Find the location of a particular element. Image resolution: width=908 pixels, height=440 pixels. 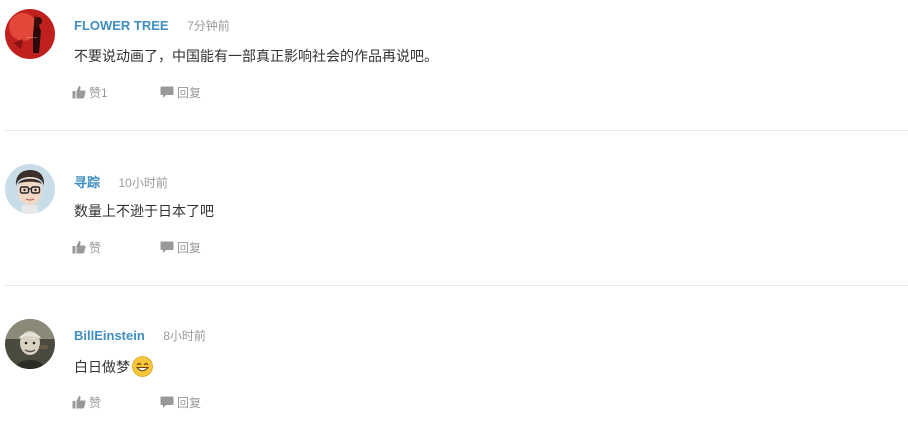

comment-text: 白日做梦 is located at coordinates (113, 366).